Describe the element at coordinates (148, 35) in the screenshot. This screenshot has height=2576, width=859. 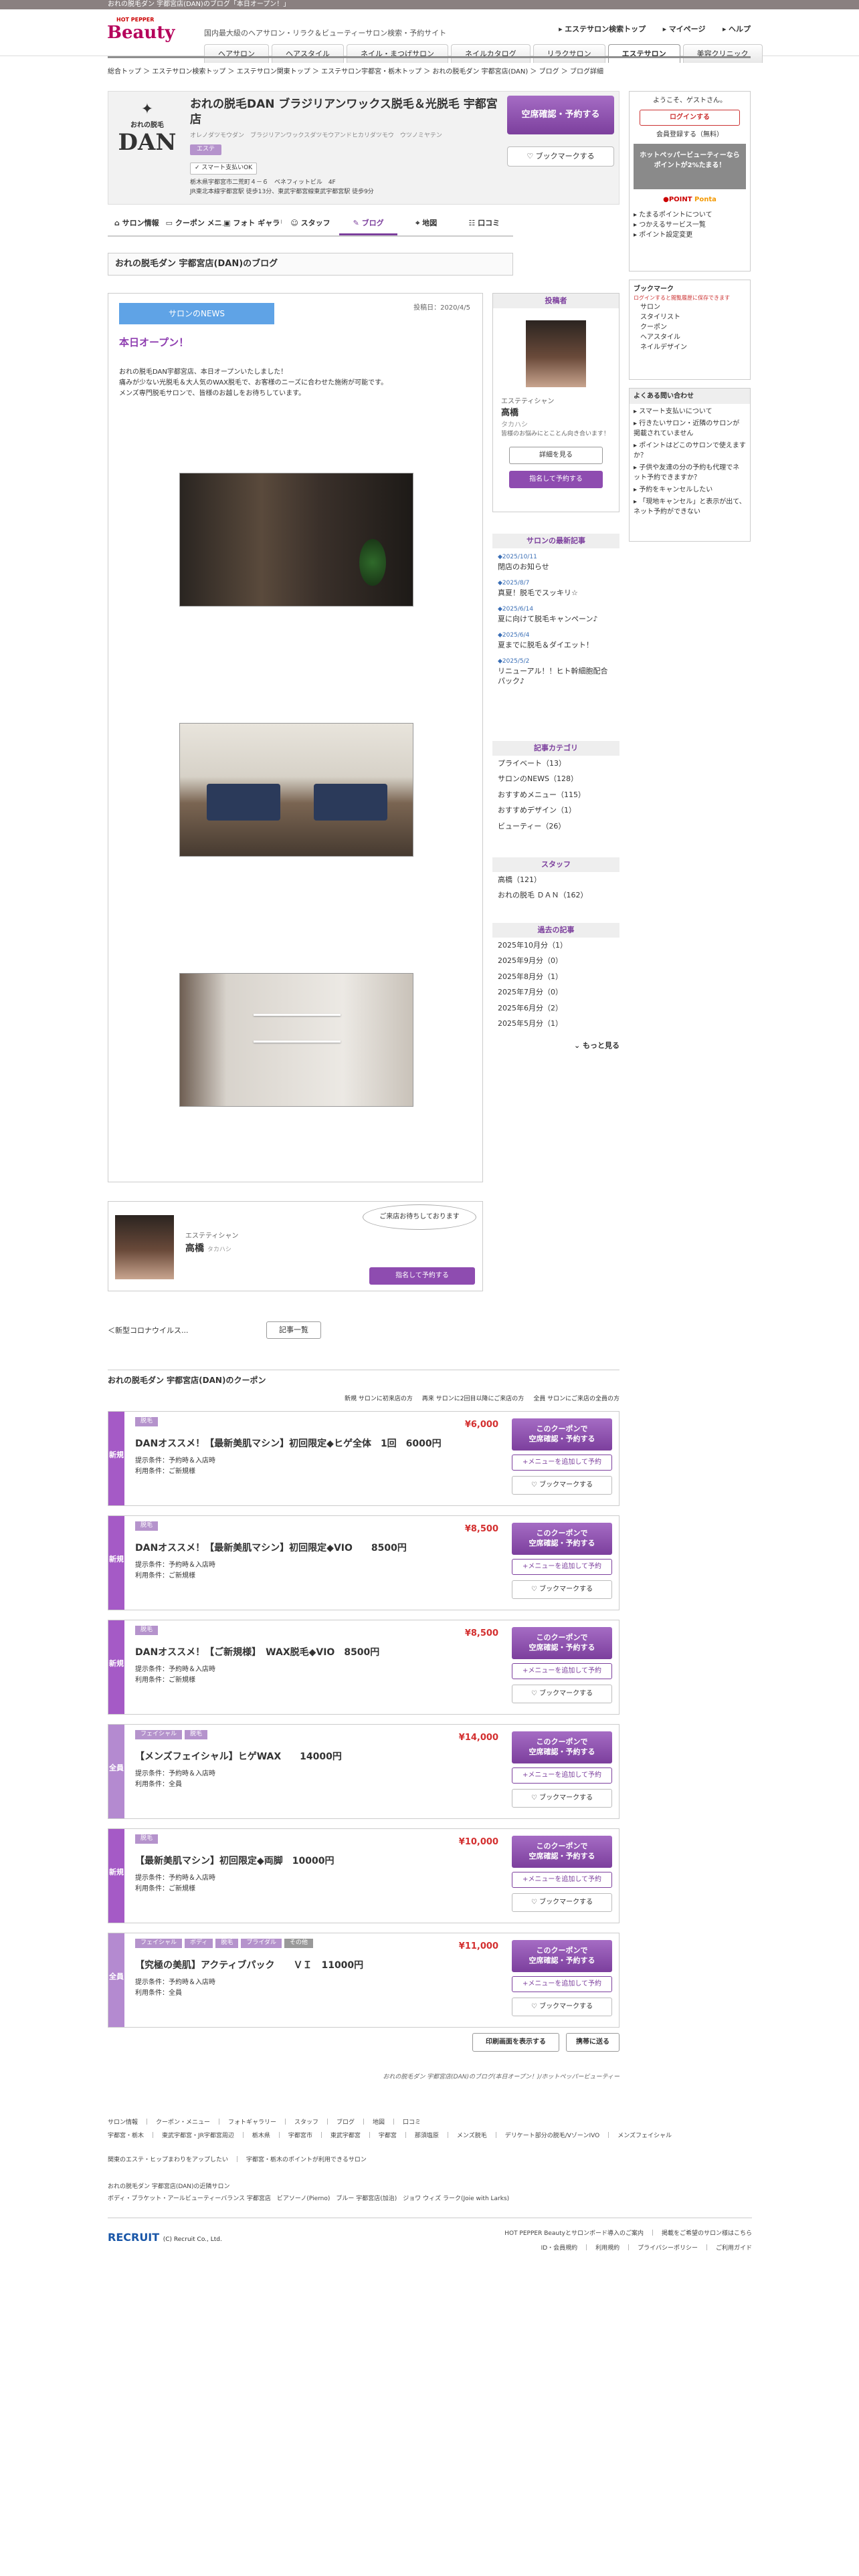
I see `hotpepper-beauty-logo: HOT PEPPER Beauty` at that location.